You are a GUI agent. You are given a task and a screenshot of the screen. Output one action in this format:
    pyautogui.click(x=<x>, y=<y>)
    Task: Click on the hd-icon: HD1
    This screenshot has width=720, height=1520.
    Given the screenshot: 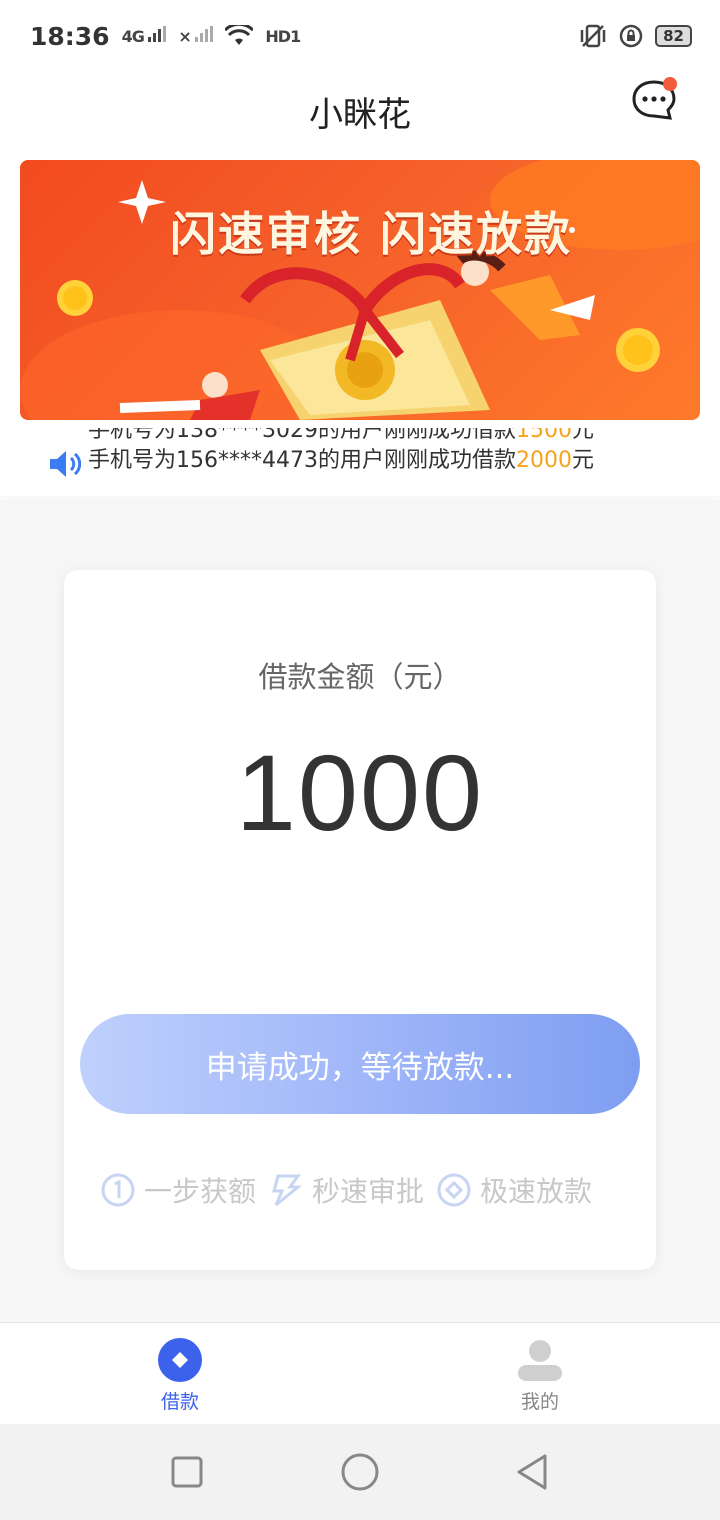 What is the action you would take?
    pyautogui.click(x=283, y=36)
    